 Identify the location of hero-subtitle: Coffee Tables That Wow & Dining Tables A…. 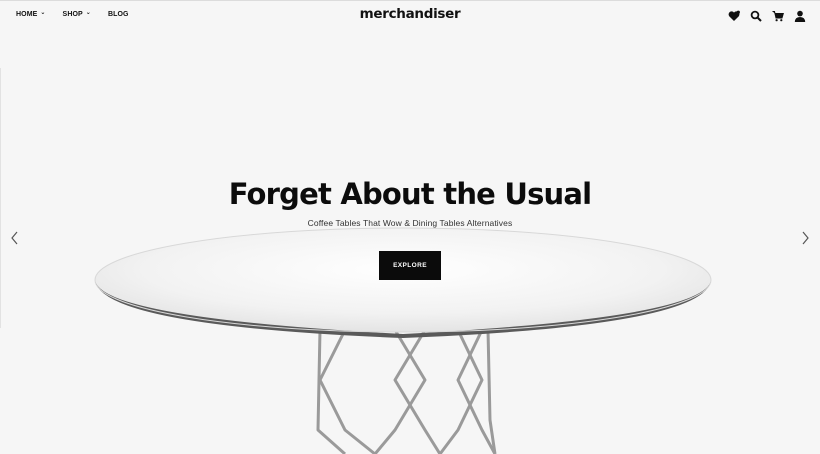
(410, 223).